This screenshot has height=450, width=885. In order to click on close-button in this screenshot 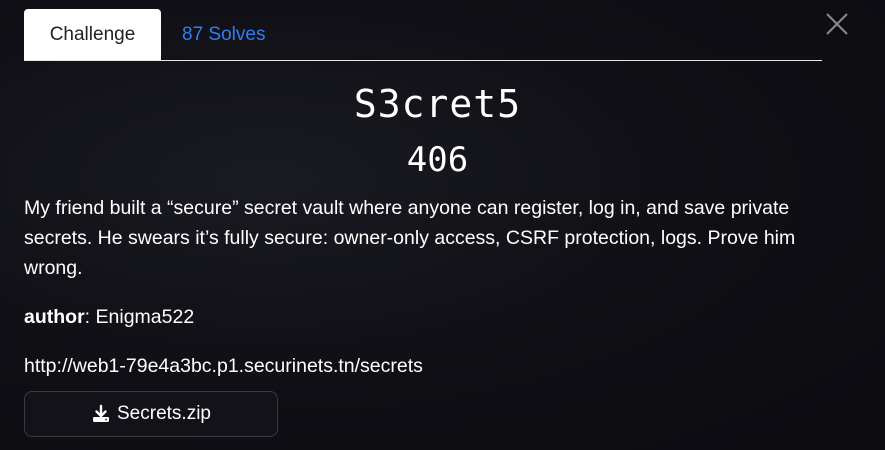, I will do `click(837, 24)`.